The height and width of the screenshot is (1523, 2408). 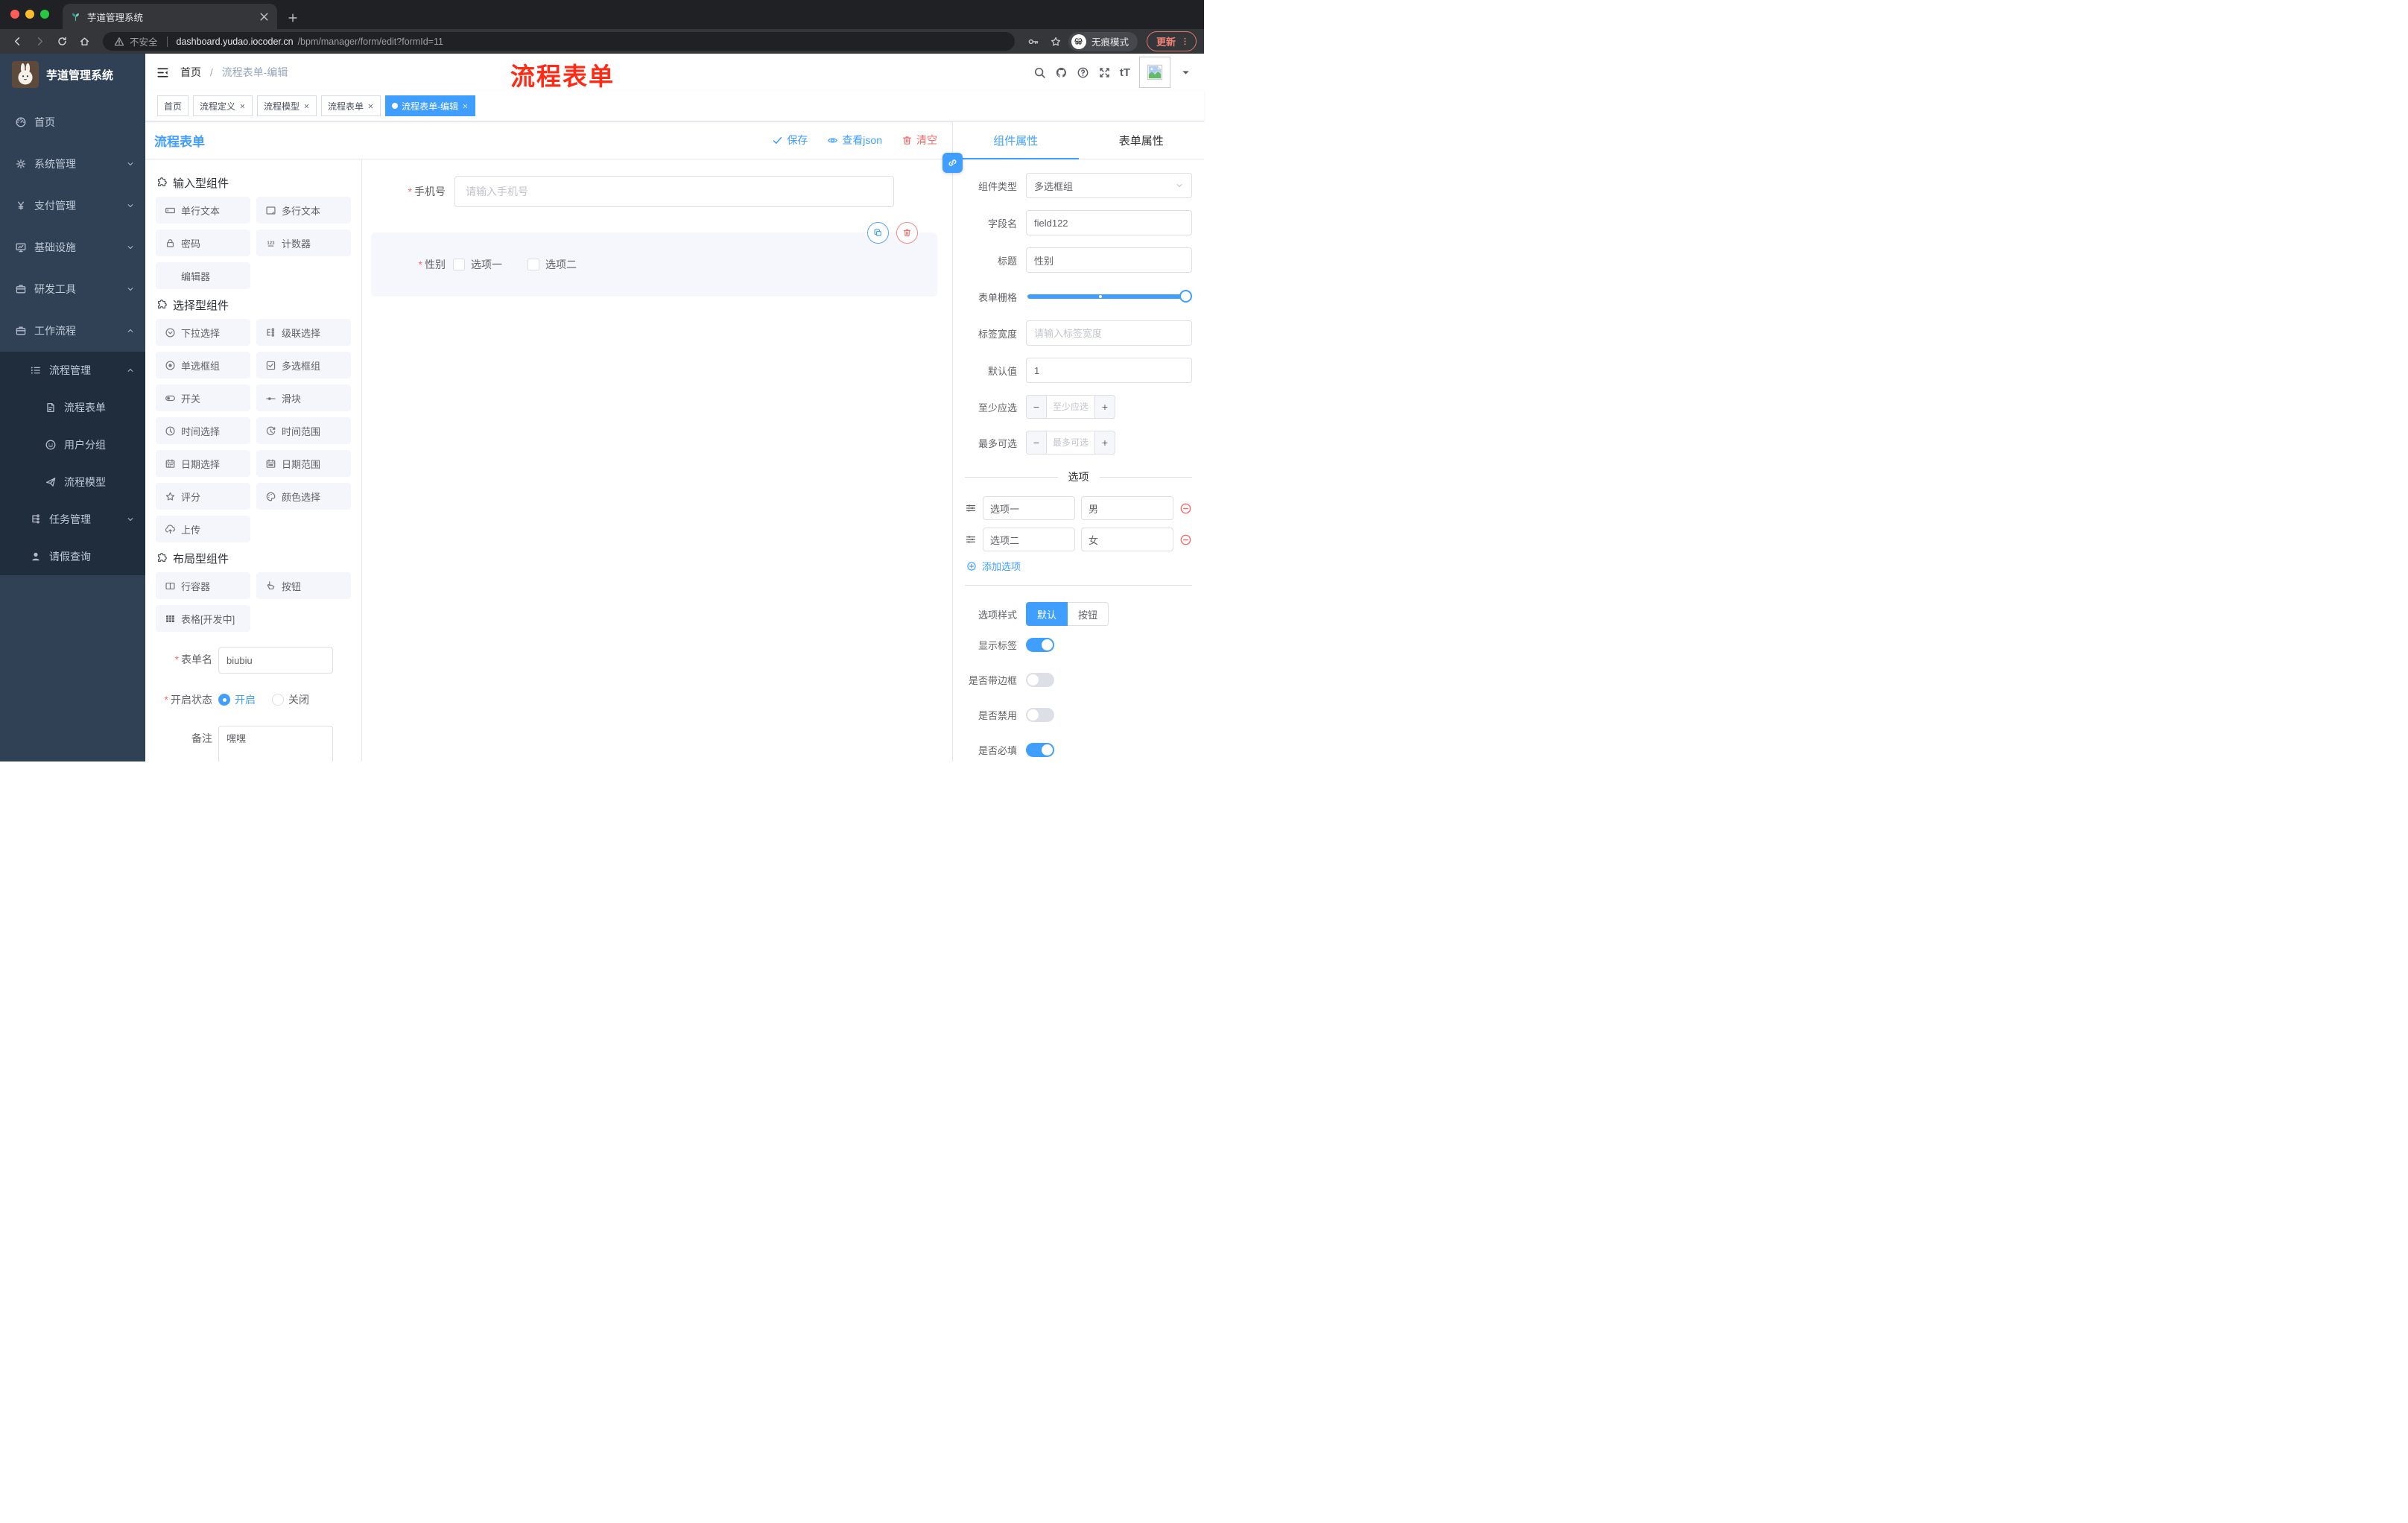 I want to click on form-name-input, so click(x=275, y=661).